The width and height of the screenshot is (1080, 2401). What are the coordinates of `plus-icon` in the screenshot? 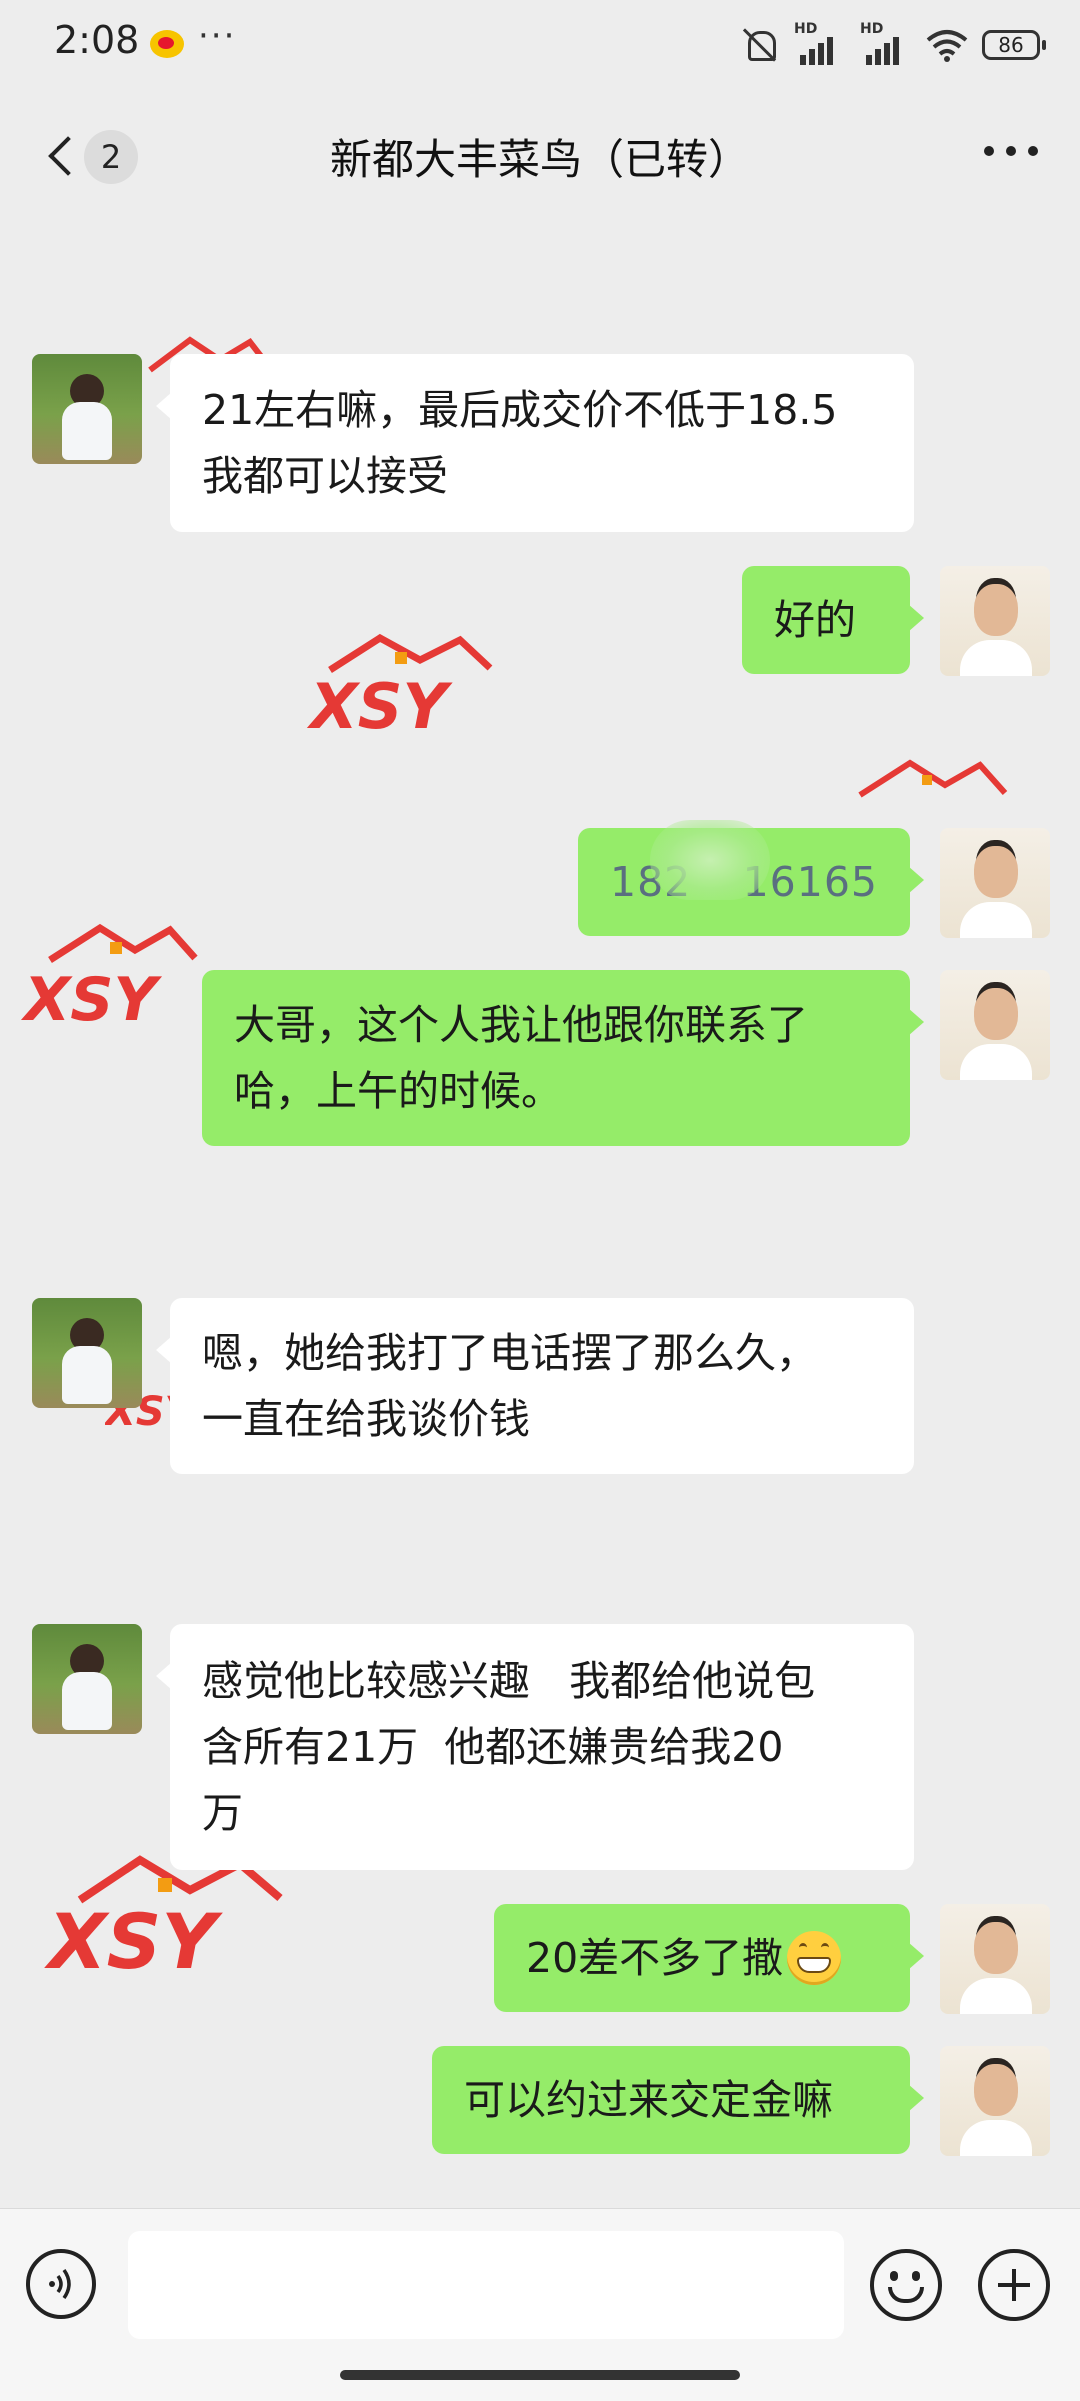 It's located at (1014, 2285).